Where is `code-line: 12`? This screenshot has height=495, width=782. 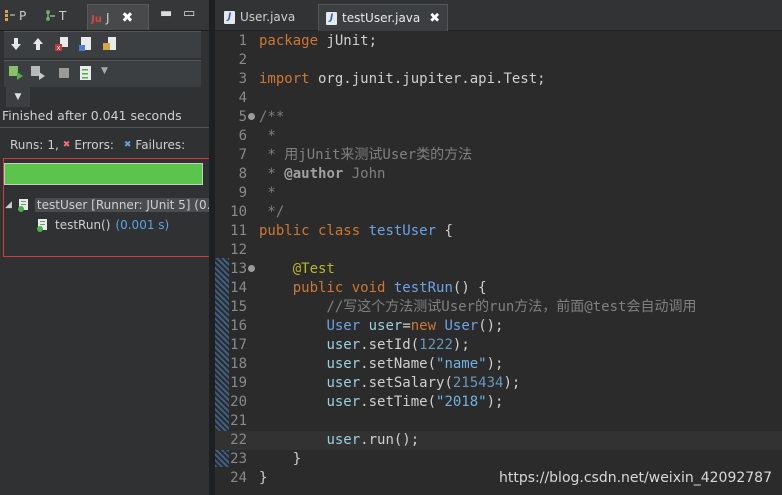
code-line: 12 is located at coordinates (238, 250).